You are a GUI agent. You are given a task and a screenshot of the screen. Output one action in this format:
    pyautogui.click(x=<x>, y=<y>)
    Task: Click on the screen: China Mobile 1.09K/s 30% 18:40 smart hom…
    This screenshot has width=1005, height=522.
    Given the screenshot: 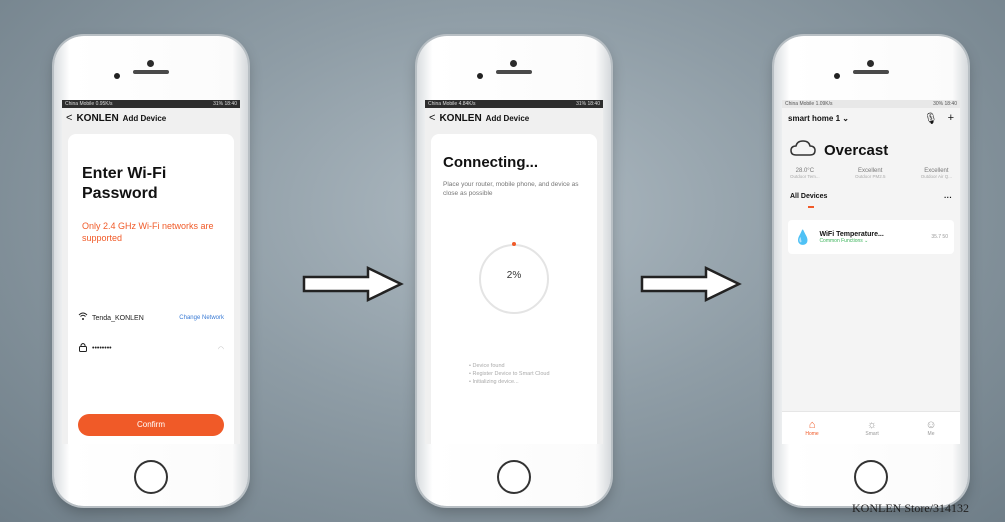 What is the action you would take?
    pyautogui.click(x=871, y=272)
    